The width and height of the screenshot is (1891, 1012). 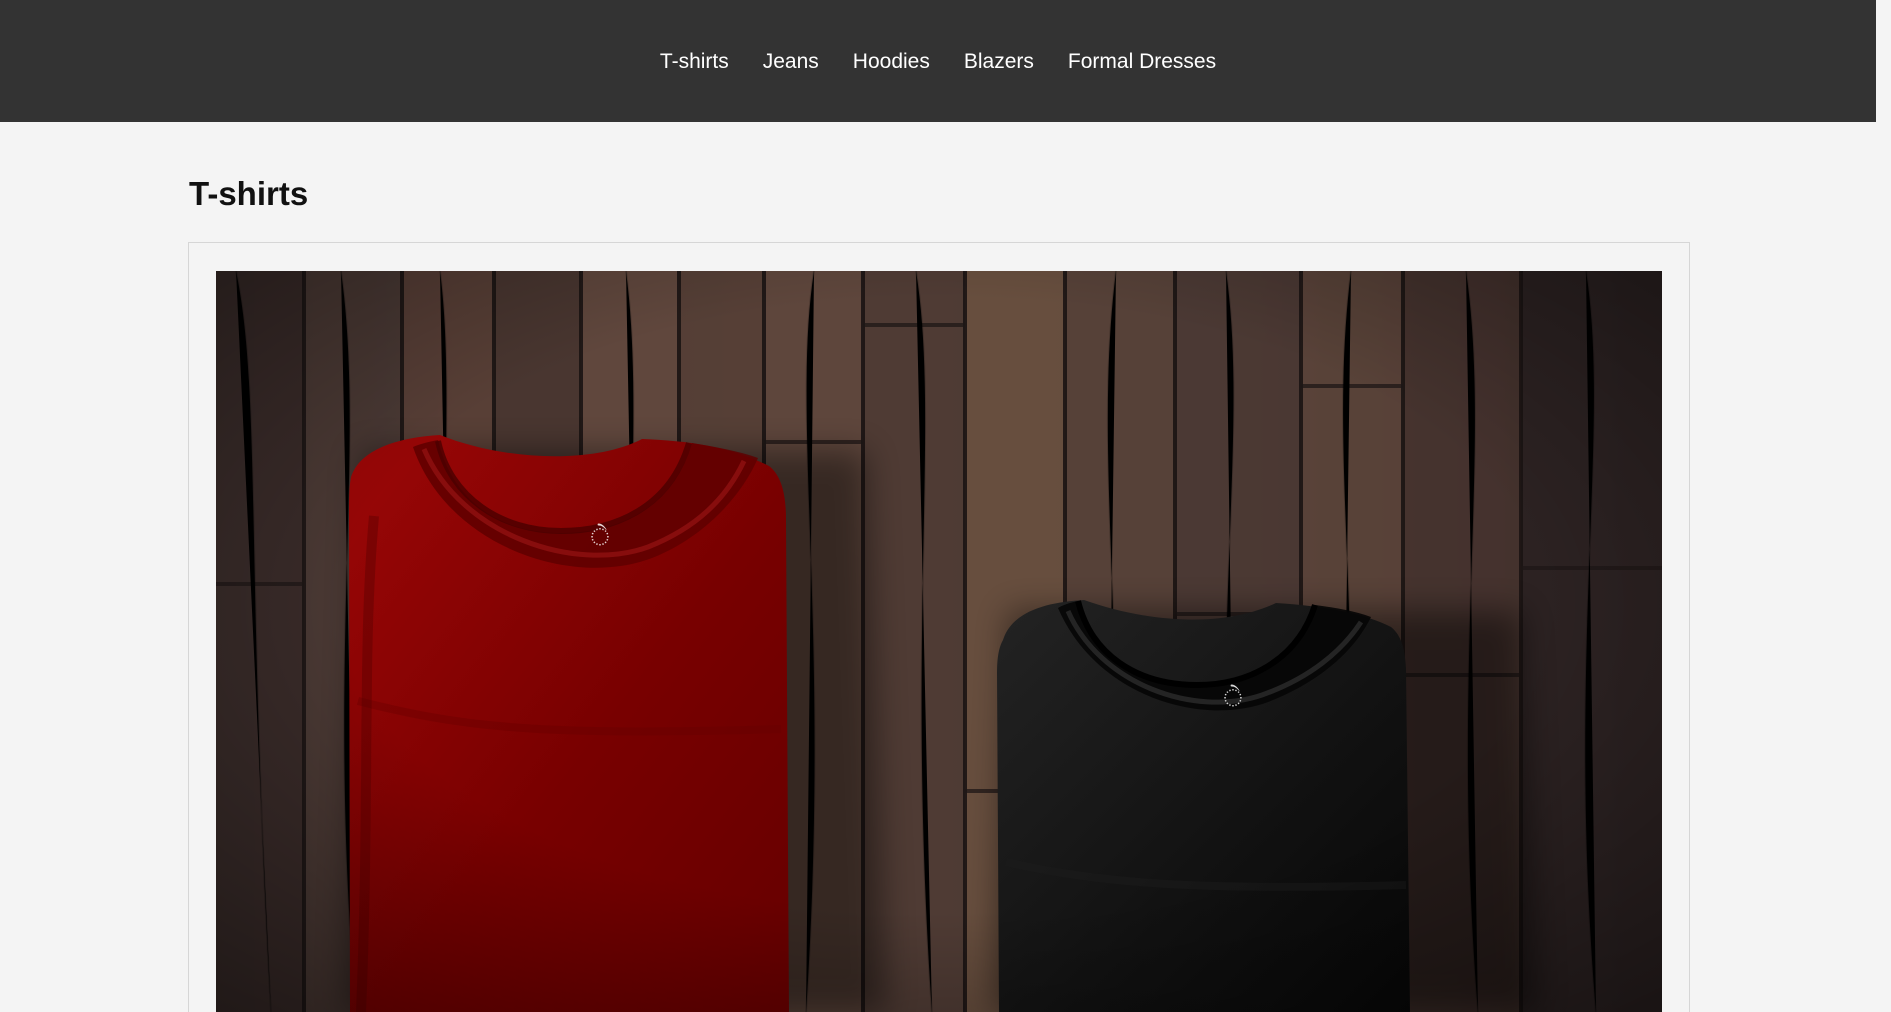 I want to click on nav-link-tshirts: T-shirts, so click(x=694, y=61).